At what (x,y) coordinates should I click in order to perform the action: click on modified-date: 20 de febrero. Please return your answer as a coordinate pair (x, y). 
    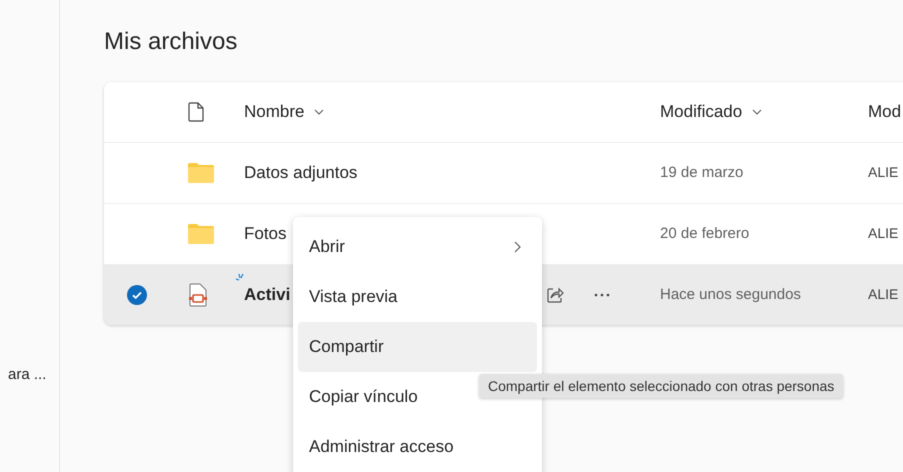
    Looking at the image, I should click on (705, 233).